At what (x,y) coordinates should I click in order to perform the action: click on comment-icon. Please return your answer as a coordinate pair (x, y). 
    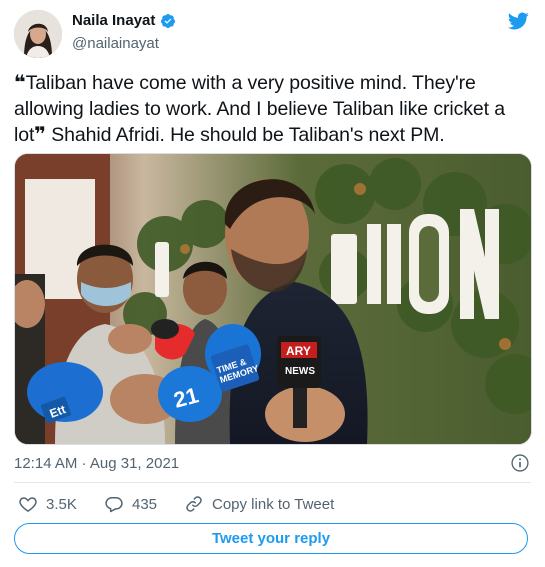
    Looking at the image, I should click on (114, 505).